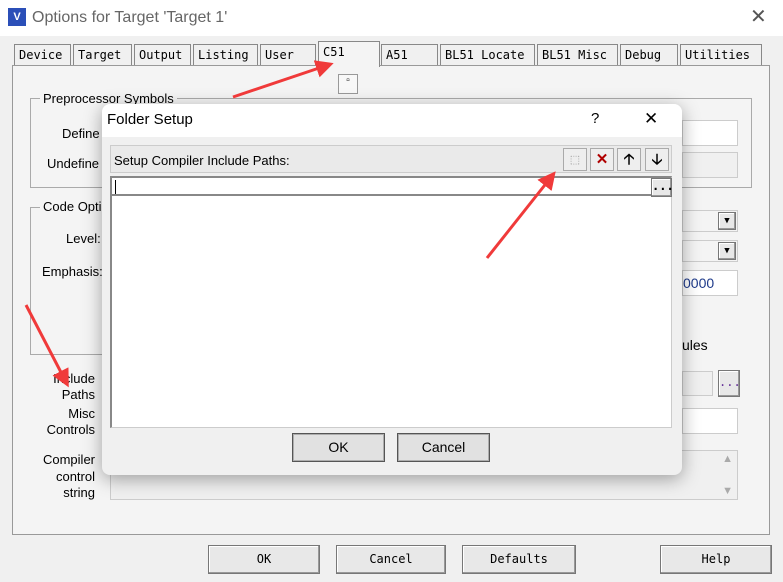 This screenshot has height=582, width=783. I want to click on misc-controls-label: Misc Controls, so click(62, 422).